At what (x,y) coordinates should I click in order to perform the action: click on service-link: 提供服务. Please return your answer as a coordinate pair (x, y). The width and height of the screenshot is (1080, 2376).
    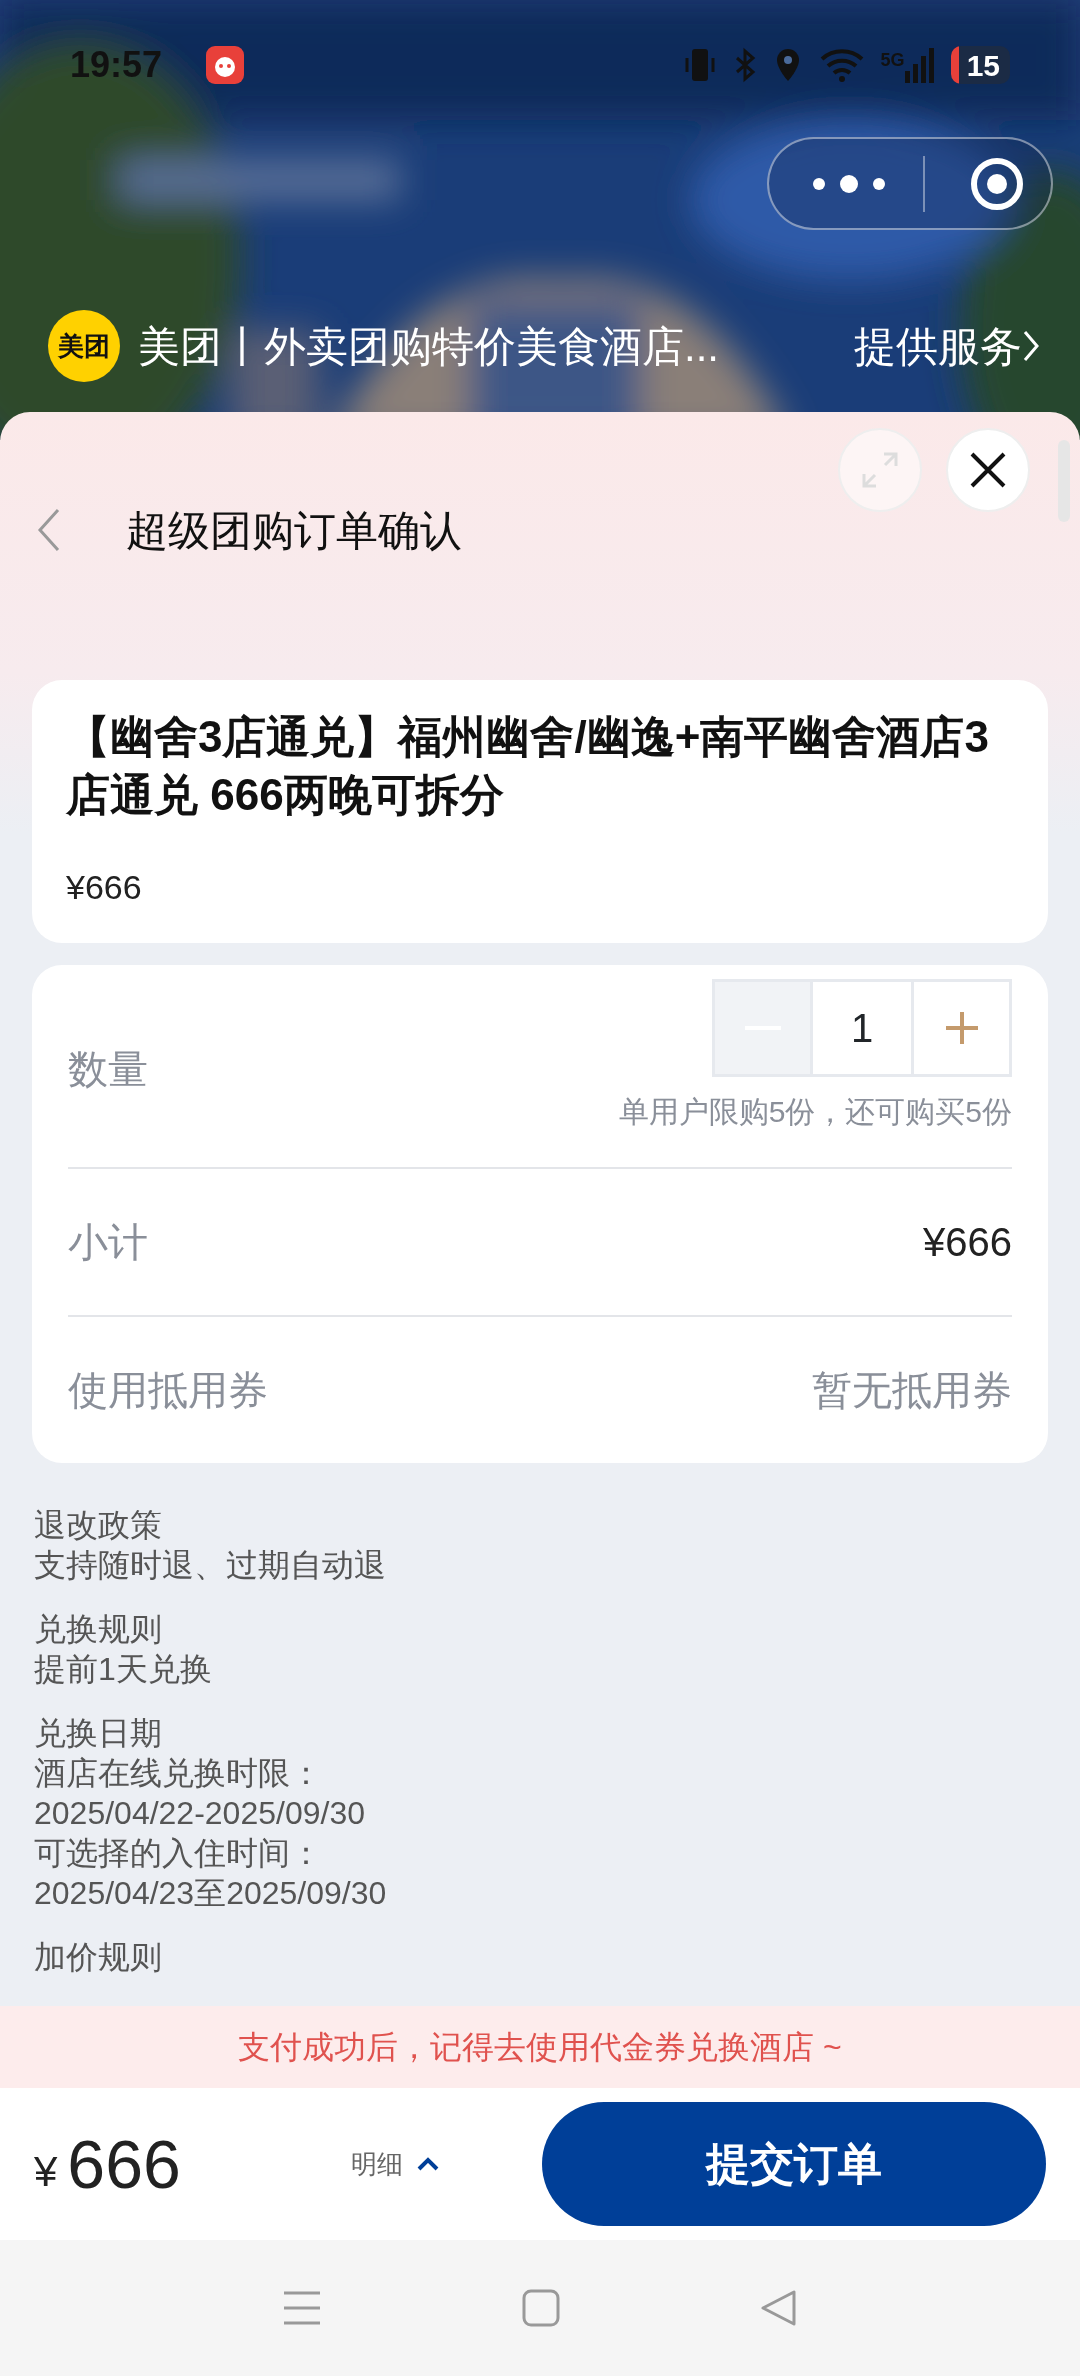
    Looking at the image, I should click on (947, 346).